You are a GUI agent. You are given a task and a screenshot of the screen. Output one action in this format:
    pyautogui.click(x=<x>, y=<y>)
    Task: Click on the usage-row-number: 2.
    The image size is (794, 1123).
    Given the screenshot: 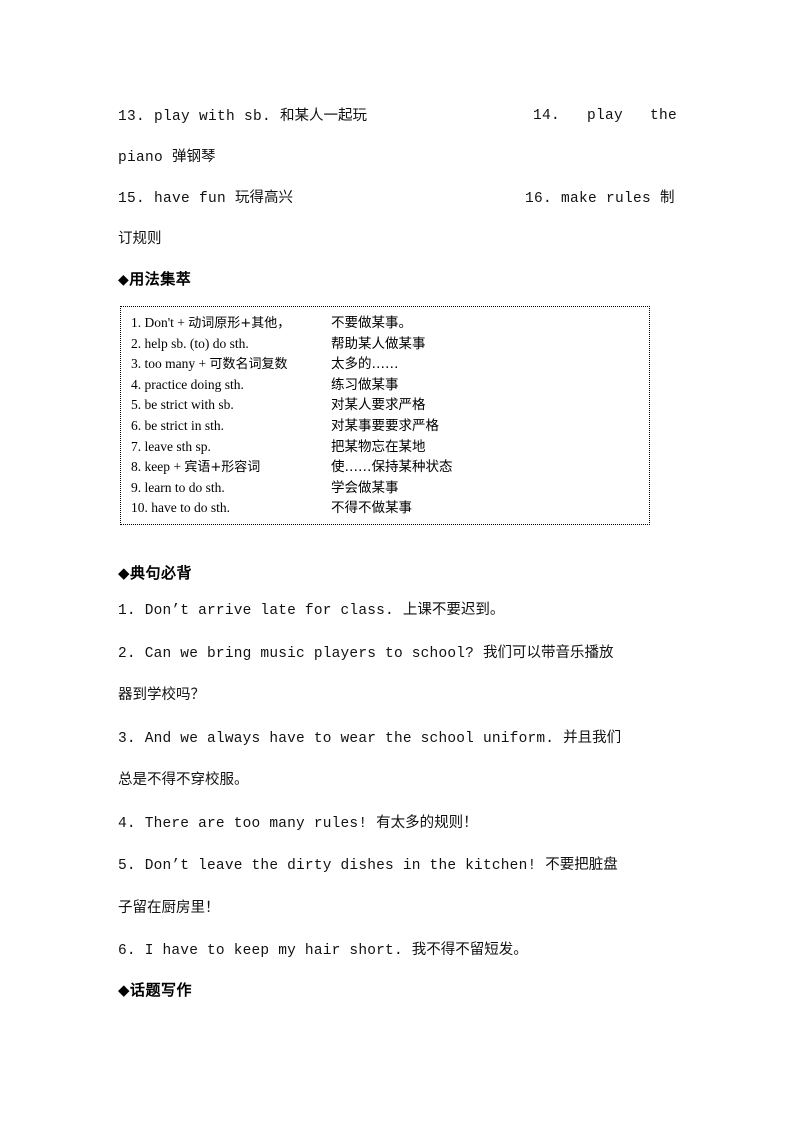 What is the action you would take?
    pyautogui.click(x=136, y=343)
    